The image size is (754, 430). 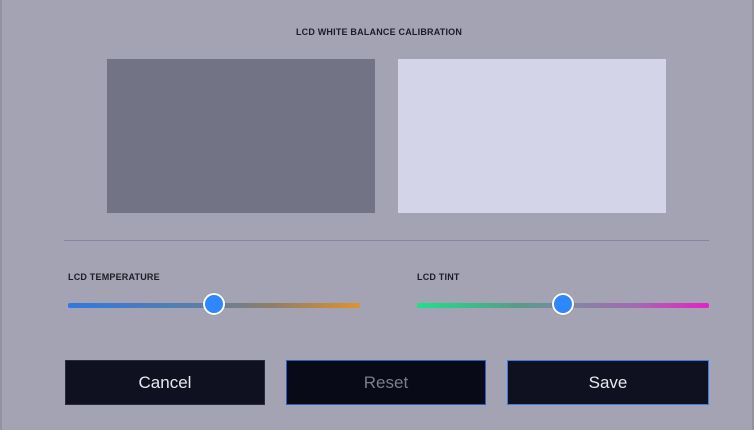 I want to click on tint-slider-thumb, so click(x=563, y=304).